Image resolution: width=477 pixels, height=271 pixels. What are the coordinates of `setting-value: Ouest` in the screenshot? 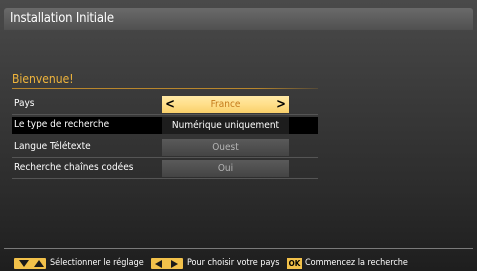 It's located at (225, 147).